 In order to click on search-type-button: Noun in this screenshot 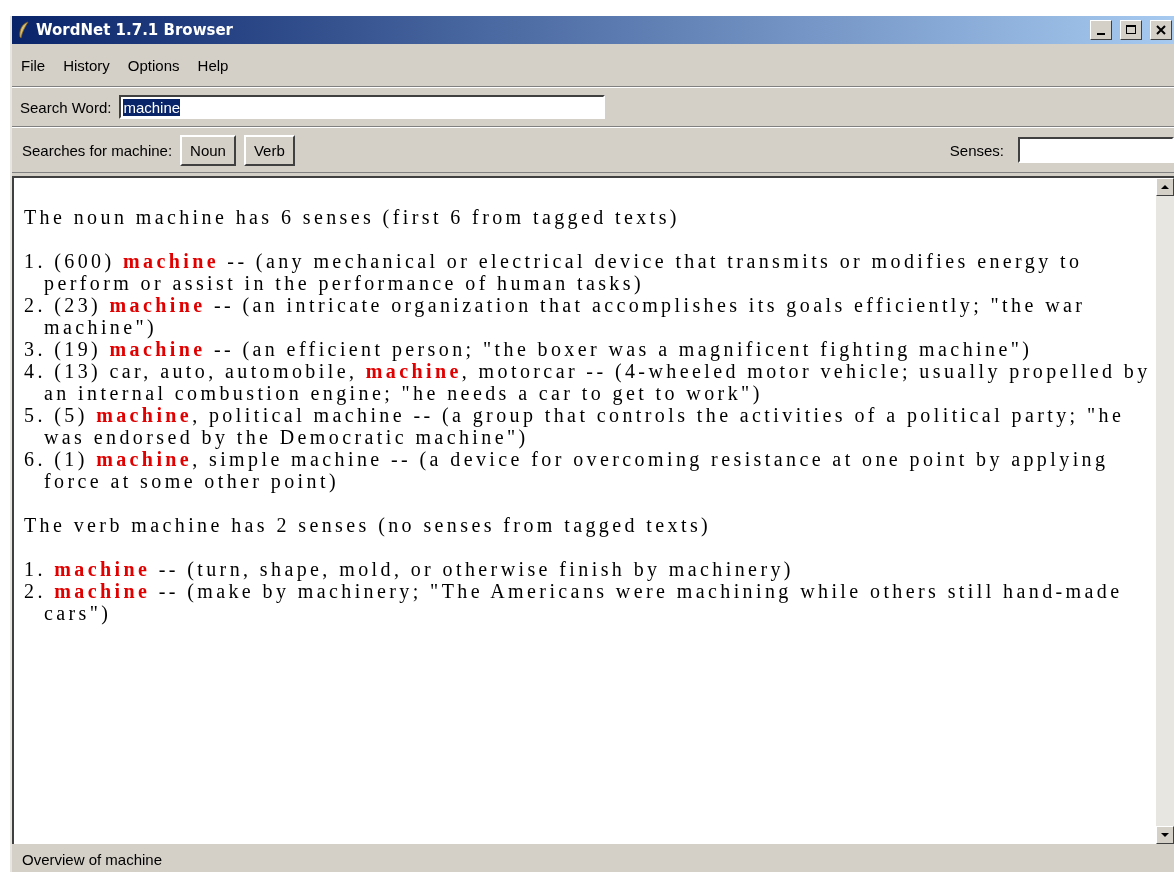, I will do `click(208, 150)`.